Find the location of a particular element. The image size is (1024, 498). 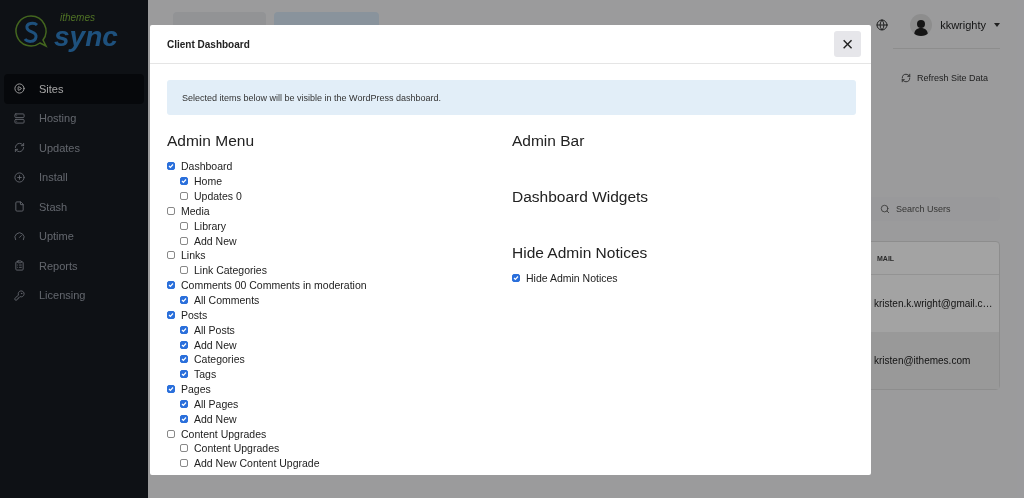

checkbox-label: Categories is located at coordinates (219, 359).